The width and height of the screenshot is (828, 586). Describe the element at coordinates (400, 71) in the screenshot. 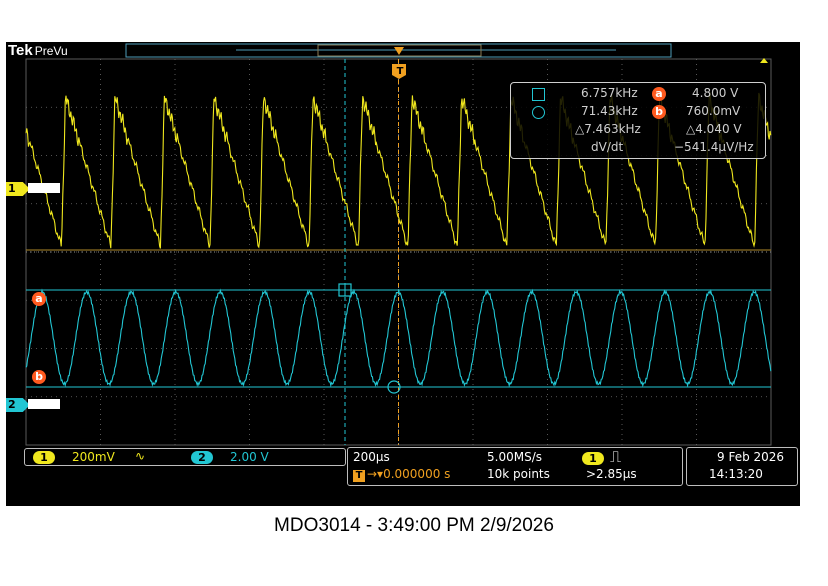

I see `trigger-t-label: T` at that location.